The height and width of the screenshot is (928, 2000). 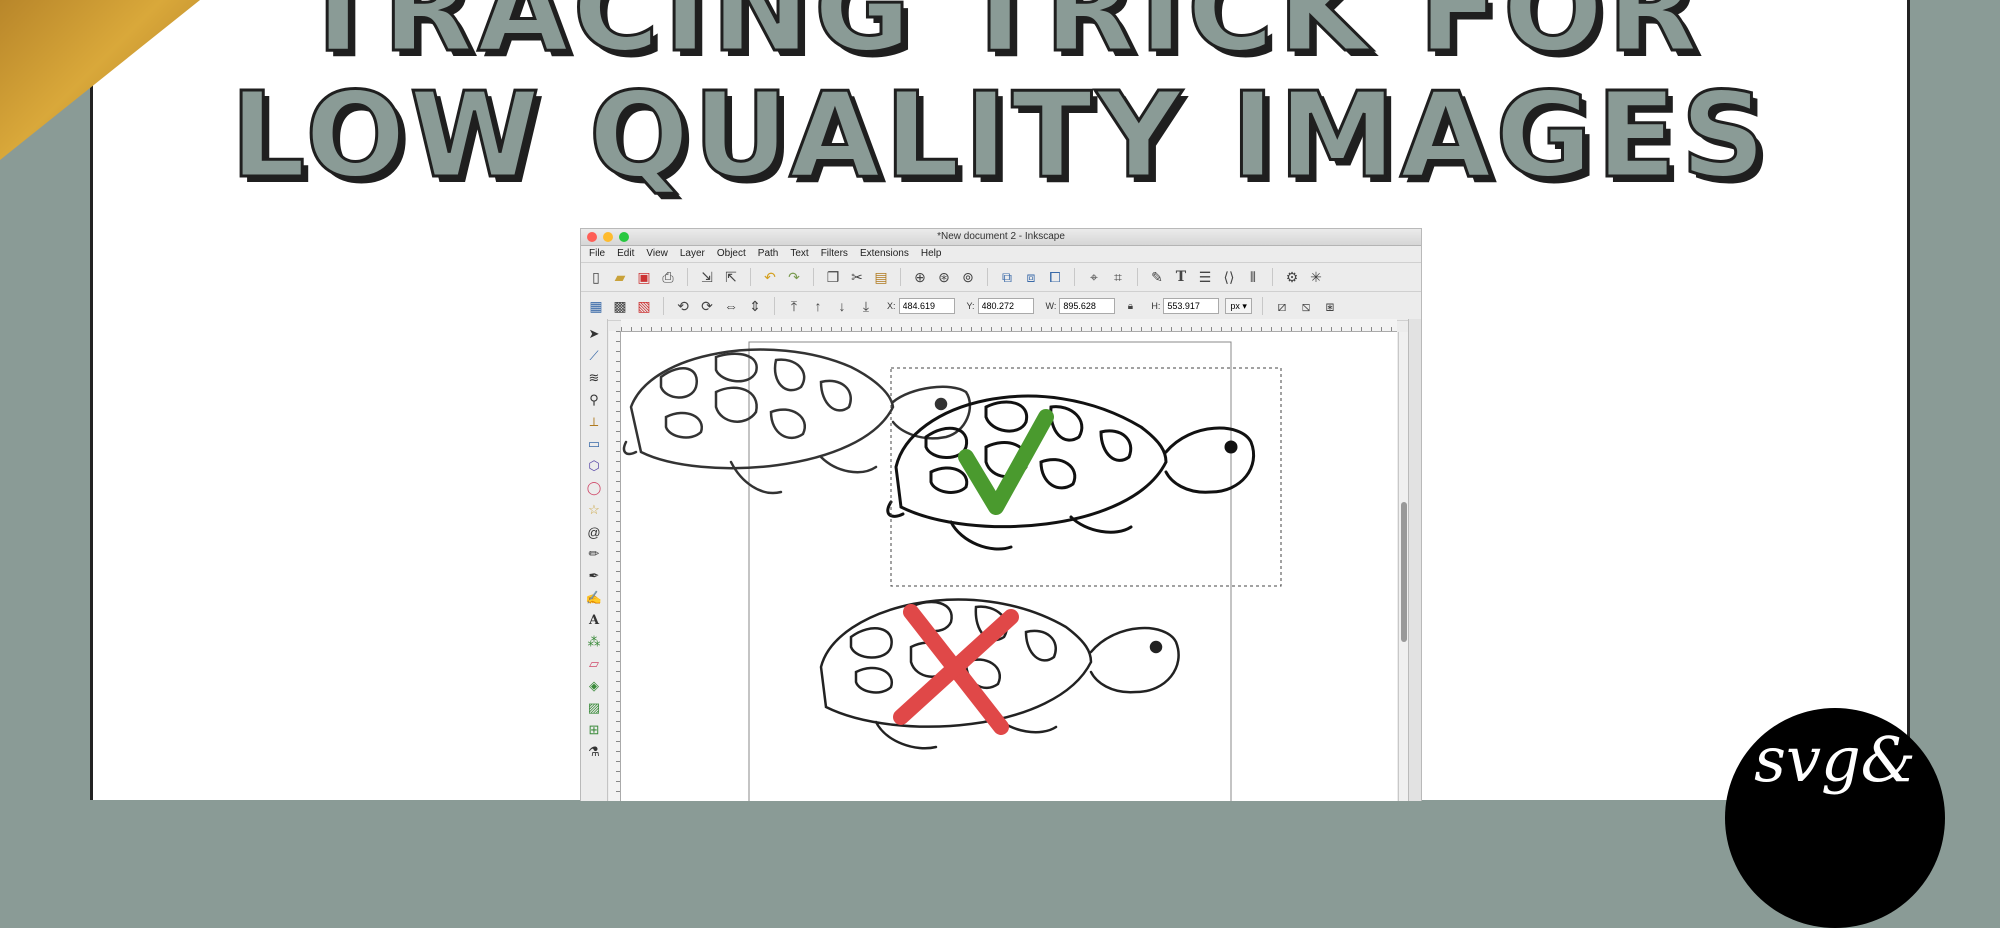 What do you see at coordinates (707, 277) in the screenshot?
I see `import-icon: ⇲` at bounding box center [707, 277].